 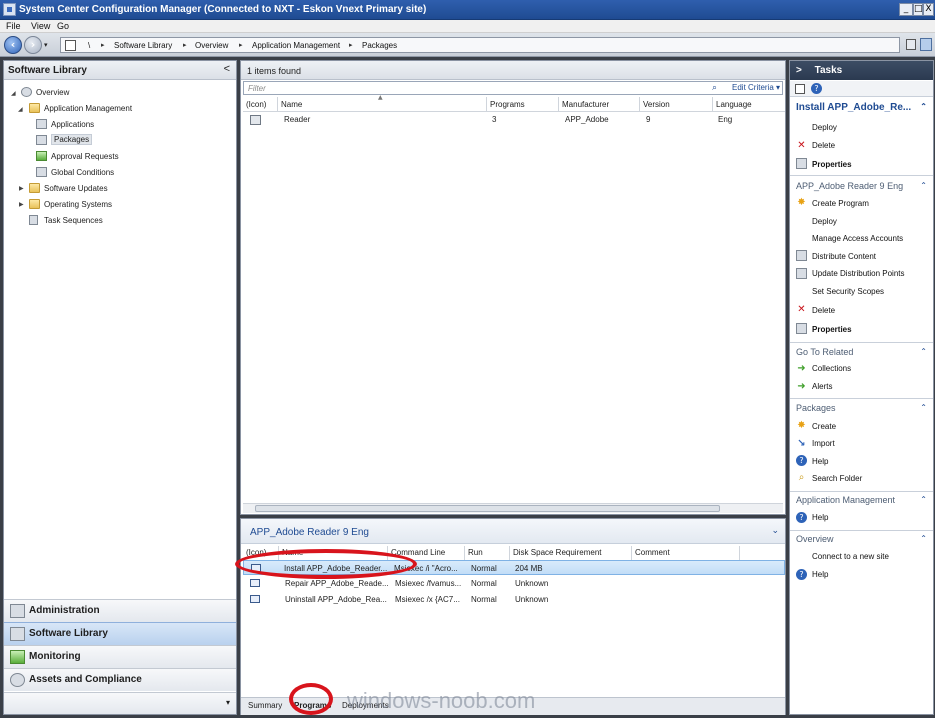 I want to click on section-program-title: Install APP_Adobe_Re... ⌃, so click(x=861, y=107).